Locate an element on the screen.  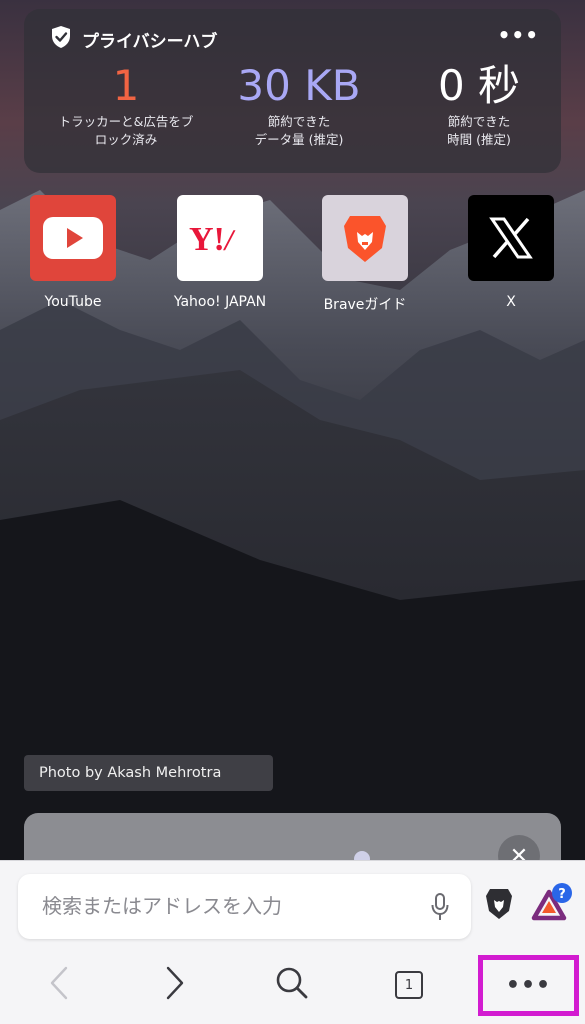
microphone-icon is located at coordinates (440, 909).